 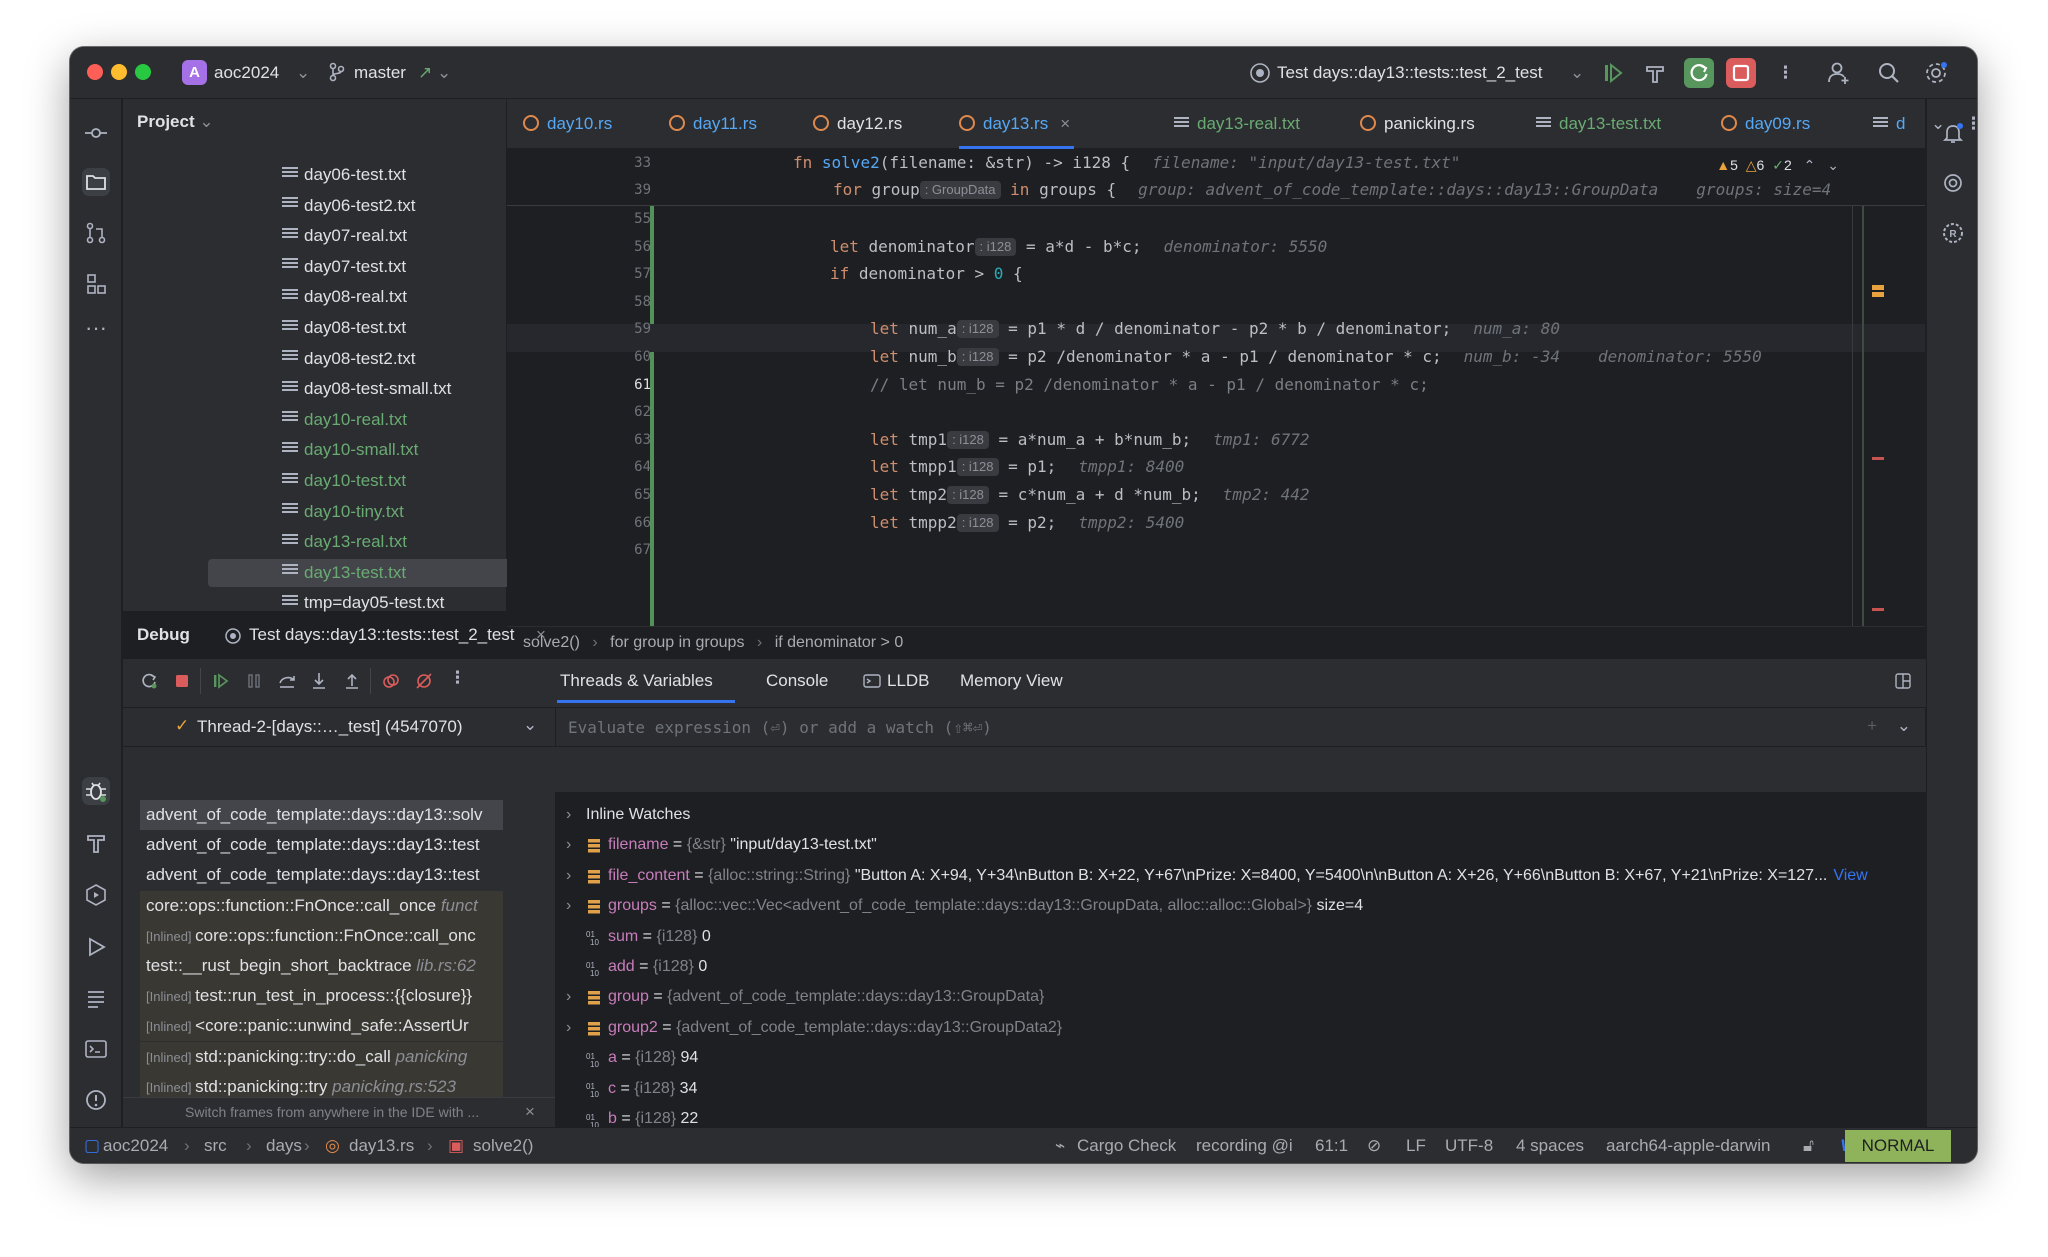 What do you see at coordinates (163, 635) in the screenshot?
I see `debug-panel-title: Debug` at bounding box center [163, 635].